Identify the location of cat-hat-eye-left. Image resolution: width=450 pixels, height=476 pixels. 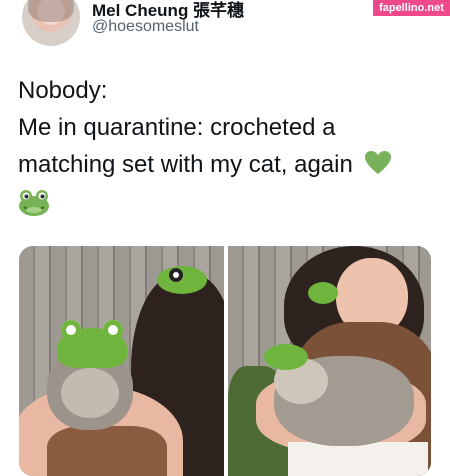
(71, 330).